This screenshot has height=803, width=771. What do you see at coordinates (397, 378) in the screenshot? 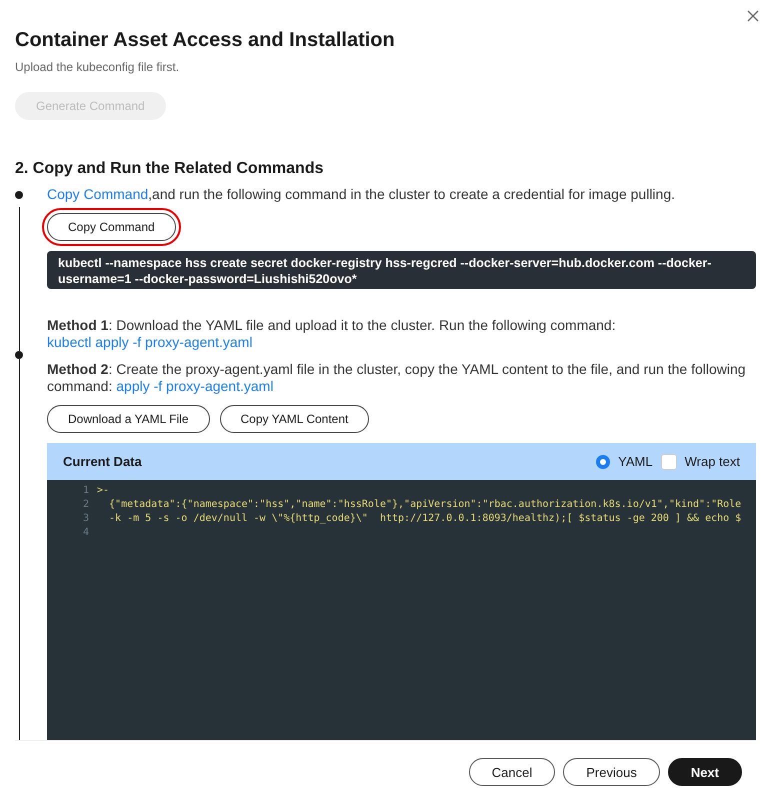
I see `method-description: Method 2: Create the proxy-agent.yaml file in the cluster, copy the YAML content to the file, and run the following command: apply -f proxy-agent.yaml` at bounding box center [397, 378].